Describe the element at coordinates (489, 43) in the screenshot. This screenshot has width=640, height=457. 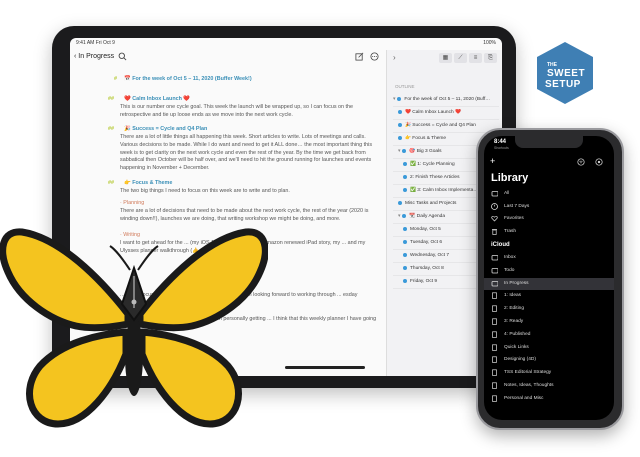
I see `status-battery: 100%` at that location.